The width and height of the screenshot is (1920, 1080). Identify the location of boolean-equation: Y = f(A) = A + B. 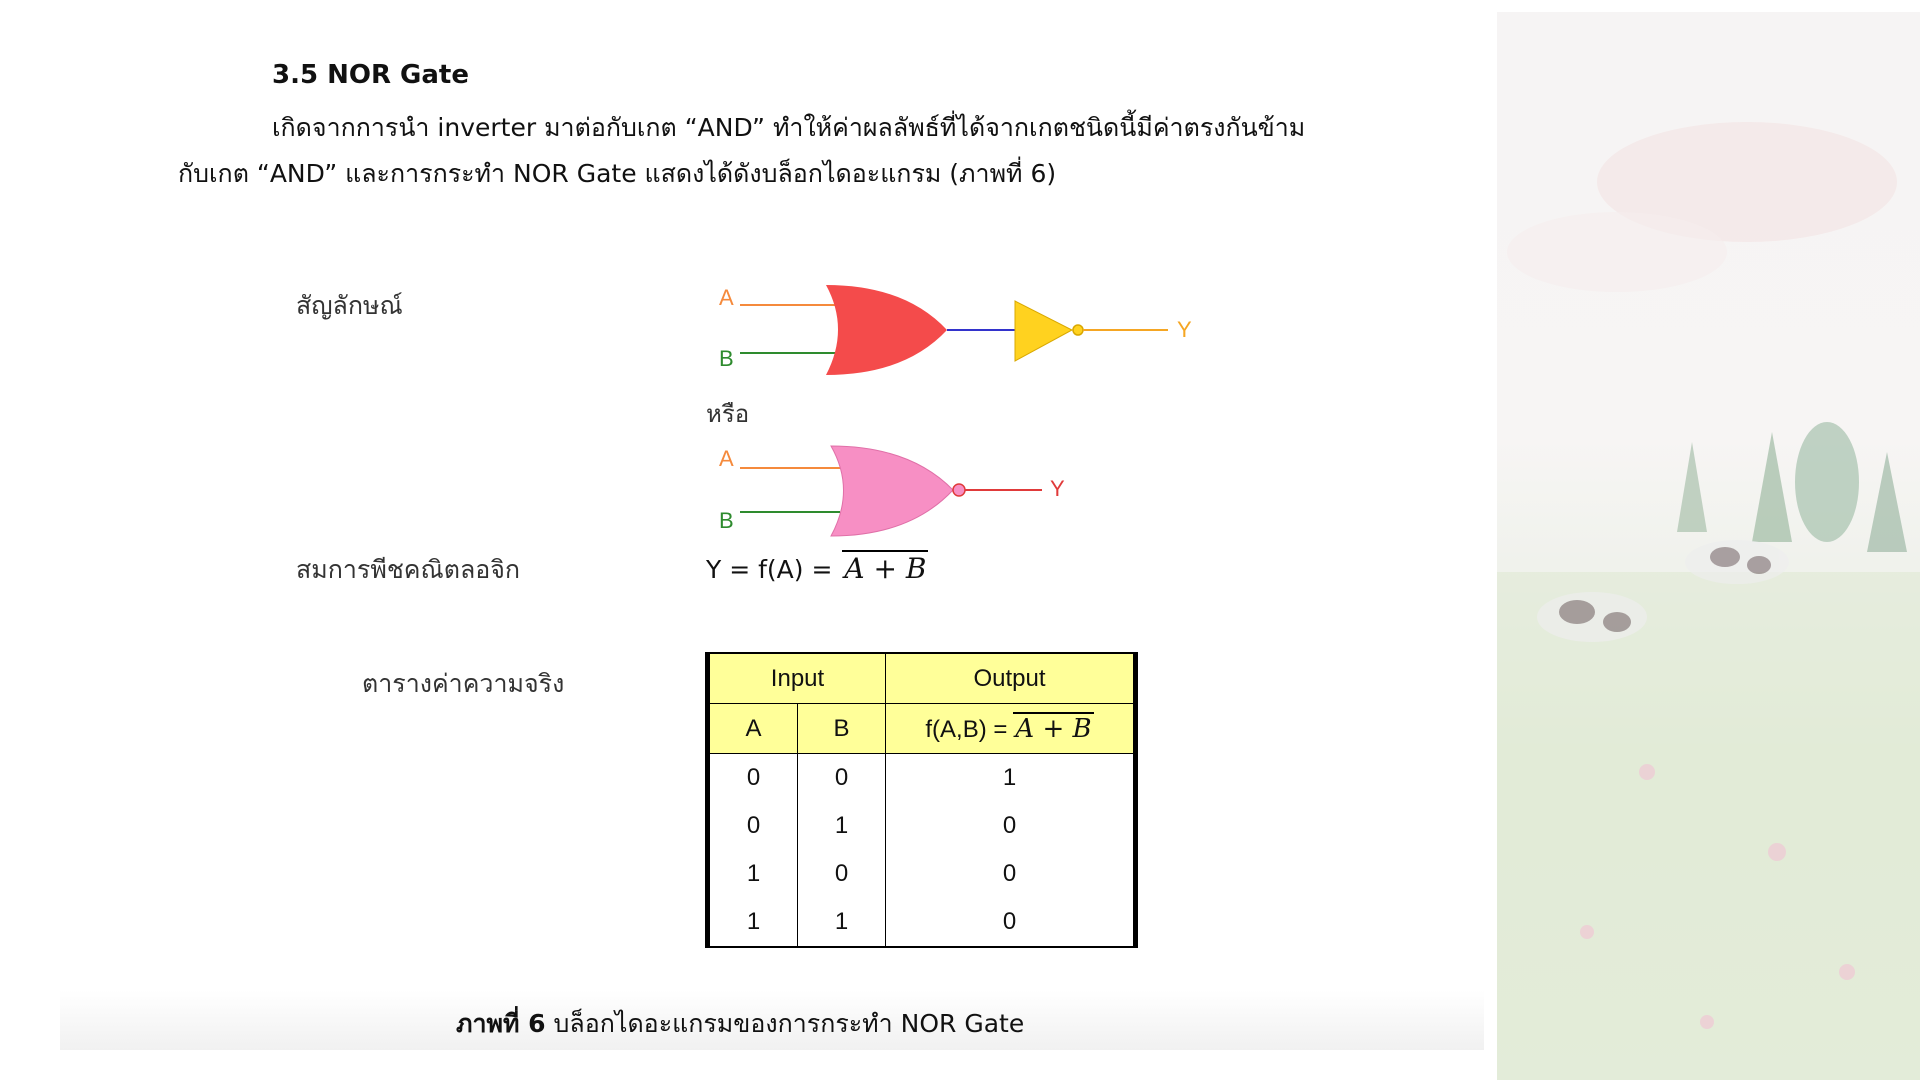
(817, 567).